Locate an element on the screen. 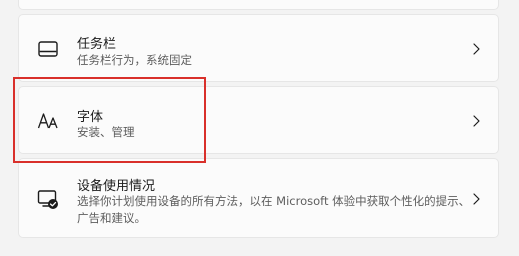 The width and height of the screenshot is (519, 256). previous-settings-card is located at coordinates (258, 5).